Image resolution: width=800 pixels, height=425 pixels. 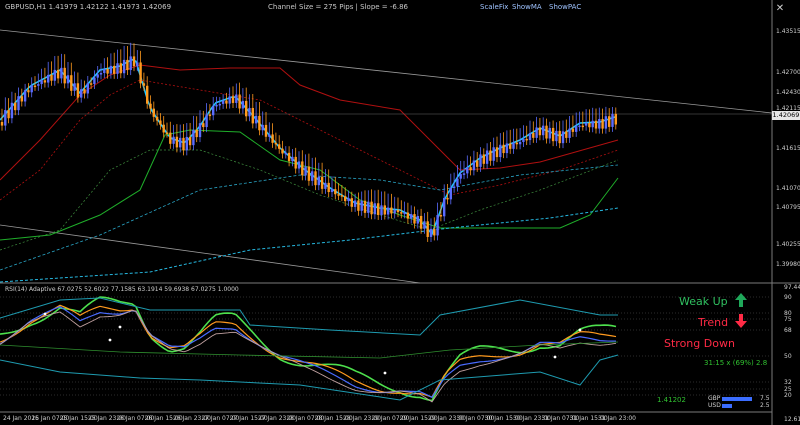 I want to click on indicator-tick: 75, so click(x=788, y=319).